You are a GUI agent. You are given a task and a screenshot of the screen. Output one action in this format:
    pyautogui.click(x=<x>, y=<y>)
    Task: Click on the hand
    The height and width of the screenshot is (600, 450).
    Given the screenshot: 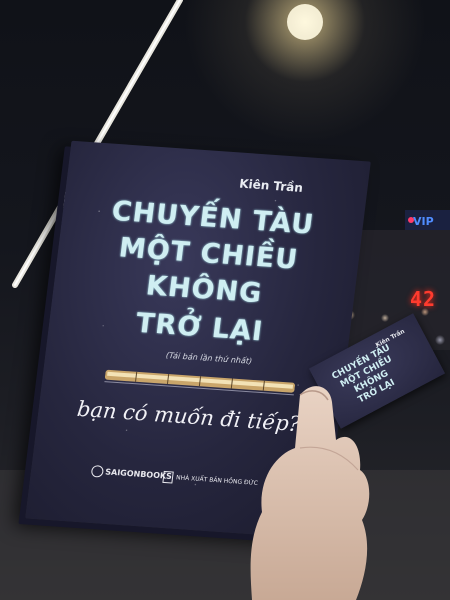 What is the action you would take?
    pyautogui.click(x=310, y=493)
    